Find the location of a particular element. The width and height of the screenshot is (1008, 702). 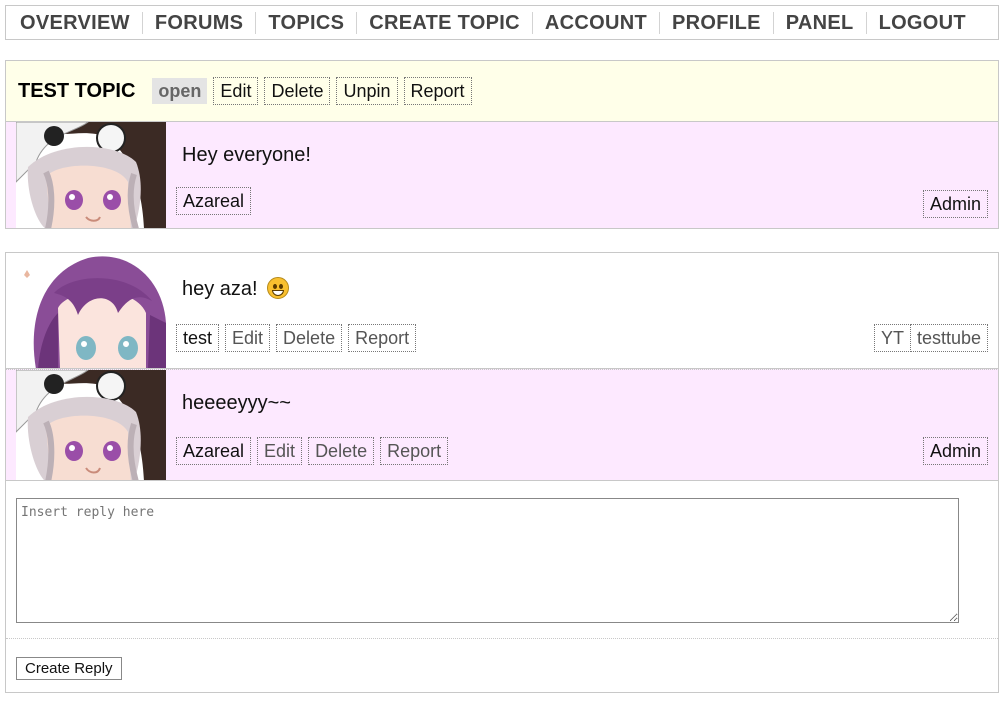

topic-header: TEST TOPIC open Edit Delete Unpin Report is located at coordinates (502, 91).